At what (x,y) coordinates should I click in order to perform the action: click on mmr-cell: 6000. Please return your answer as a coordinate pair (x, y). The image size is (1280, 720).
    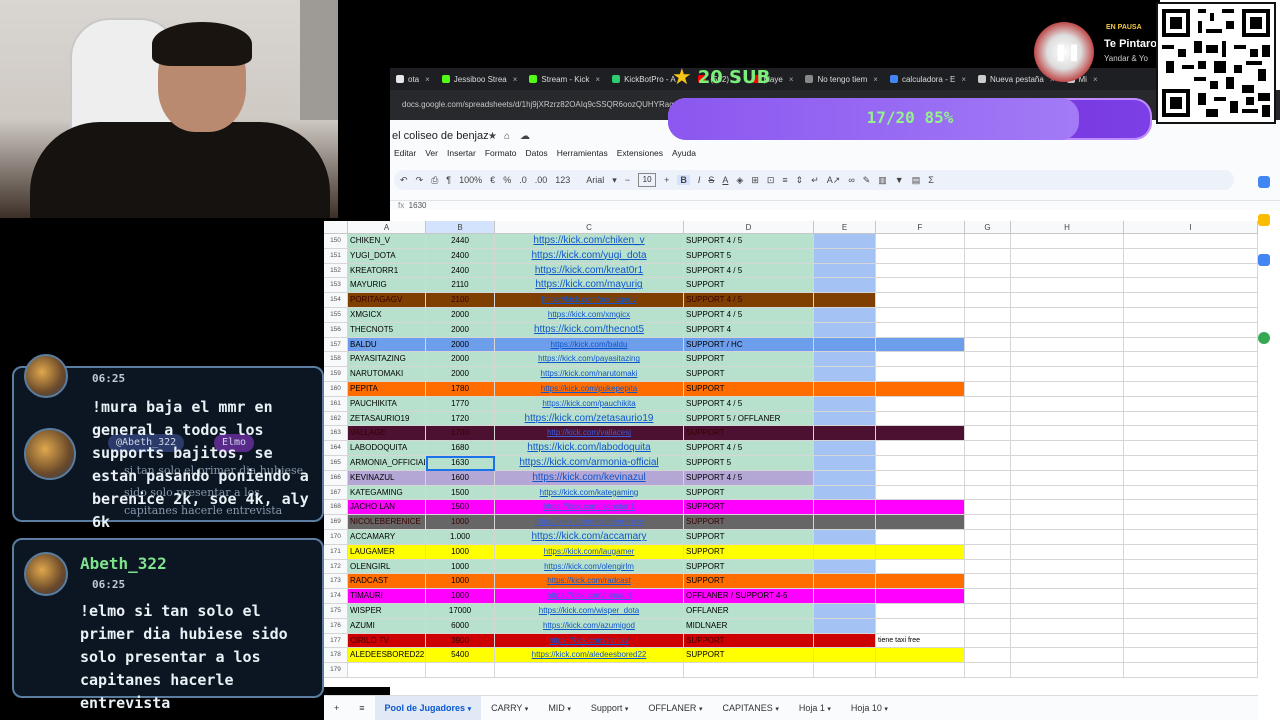
    Looking at the image, I should click on (460, 626).